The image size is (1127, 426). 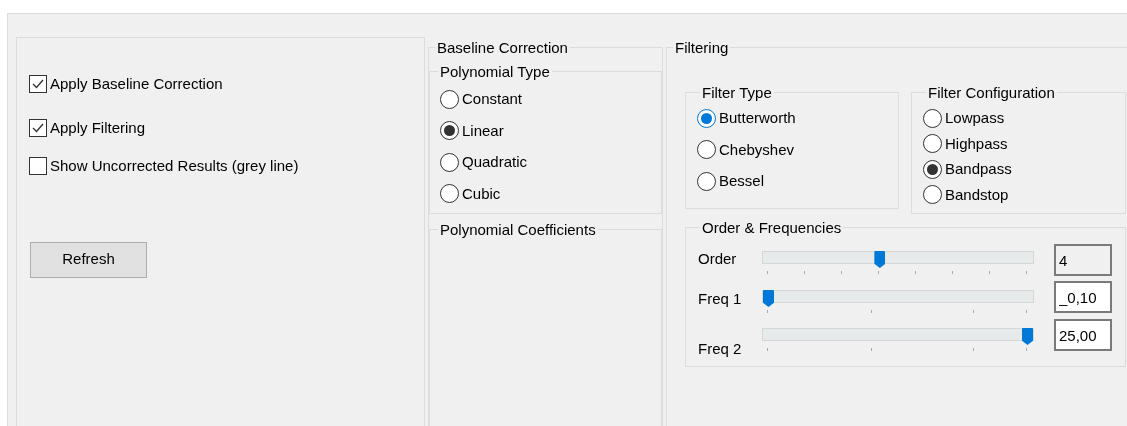 I want to click on radio-option: Cubic, so click(x=550, y=193).